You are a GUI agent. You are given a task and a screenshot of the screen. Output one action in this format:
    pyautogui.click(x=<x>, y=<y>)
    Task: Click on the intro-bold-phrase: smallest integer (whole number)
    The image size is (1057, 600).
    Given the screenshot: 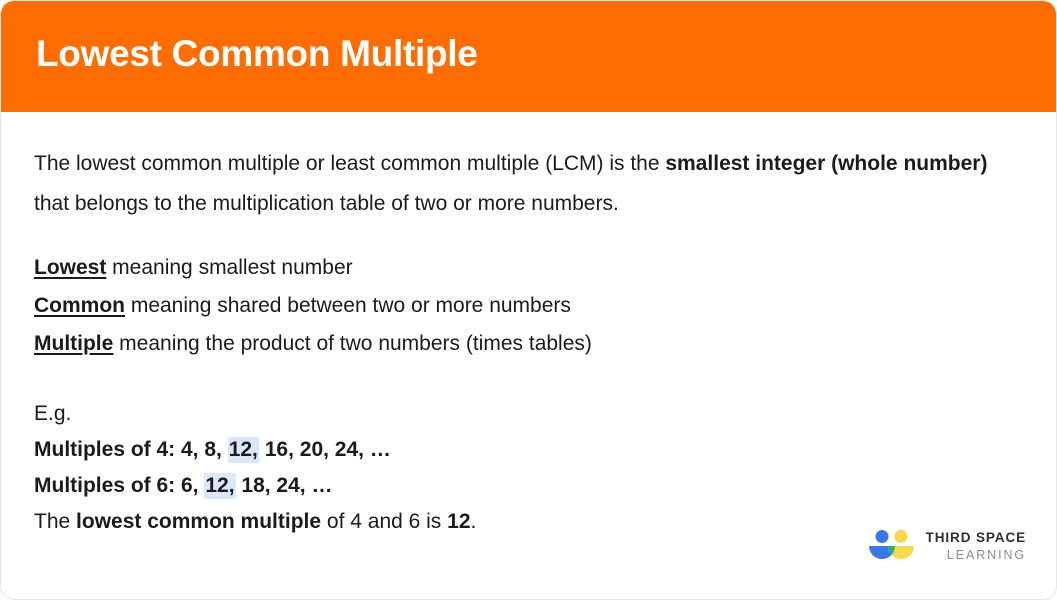 What is the action you would take?
    pyautogui.click(x=826, y=163)
    